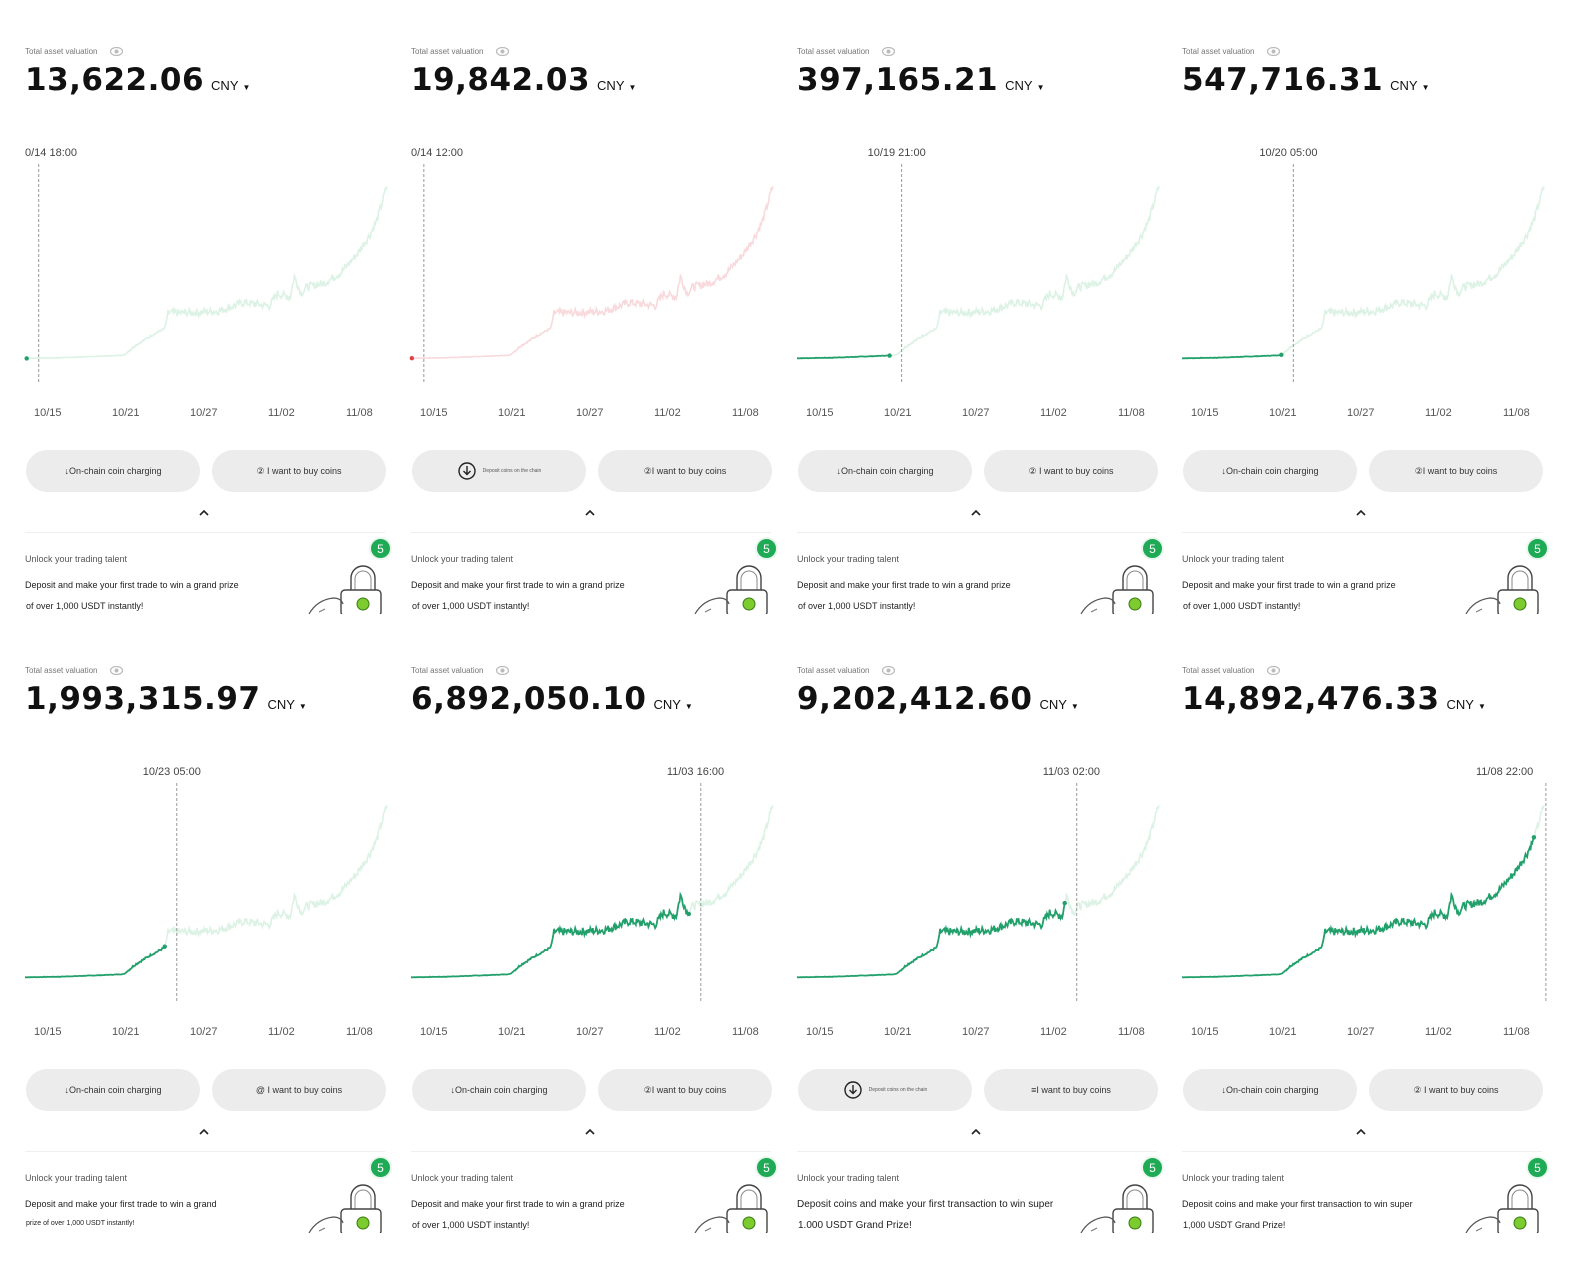 This screenshot has width=1575, height=1269. Describe the element at coordinates (978, 282) in the screenshot. I see `asset-chart: 10/19 21:00 10/15 10/21 10/27 11/02 11/08` at that location.